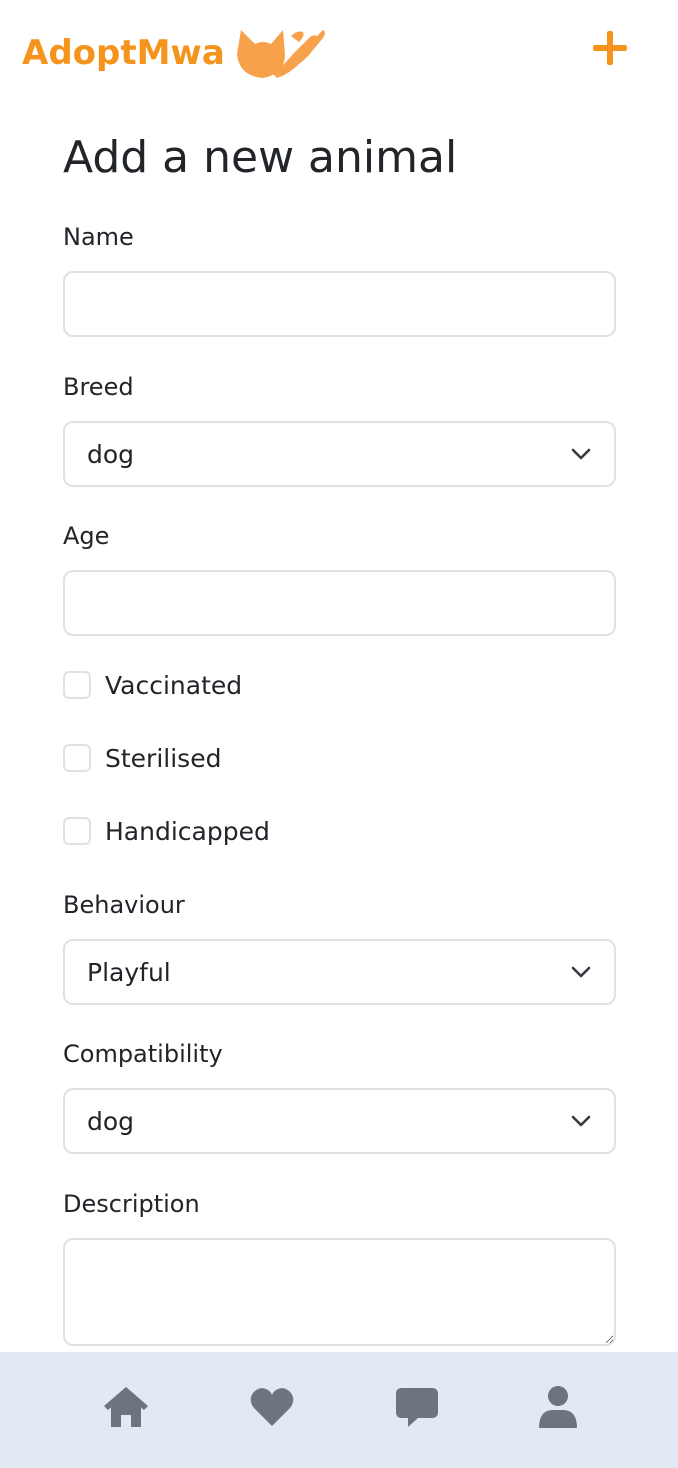  I want to click on nav-messages, so click(417, 1407).